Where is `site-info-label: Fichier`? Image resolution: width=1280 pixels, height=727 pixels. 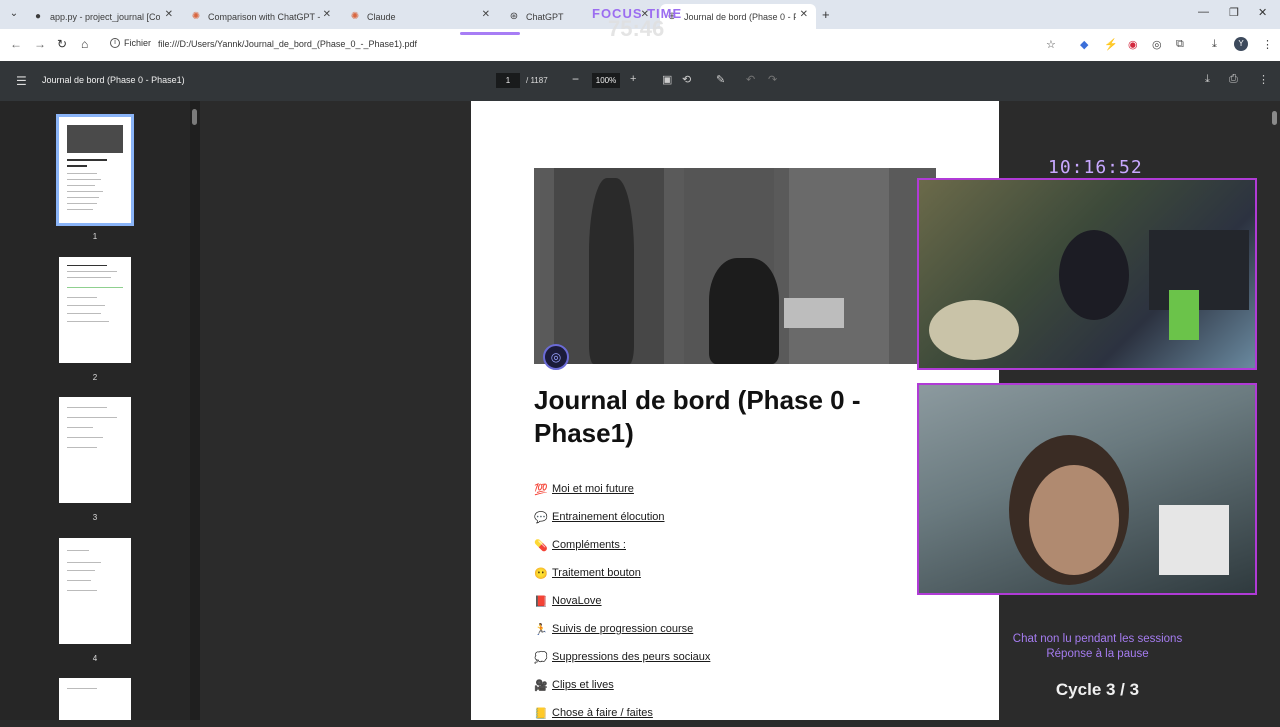 site-info-label: Fichier is located at coordinates (138, 43).